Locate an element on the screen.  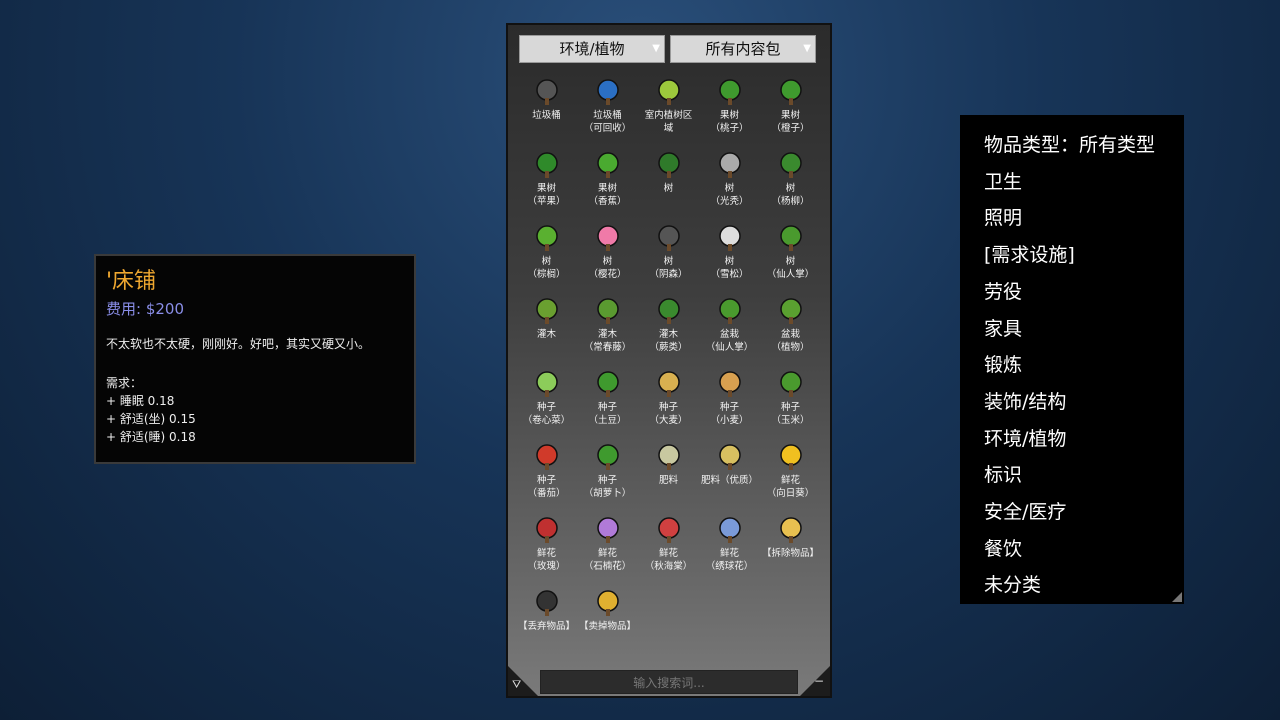
build-item: 树 （仙人掌） is located at coordinates (790, 255).